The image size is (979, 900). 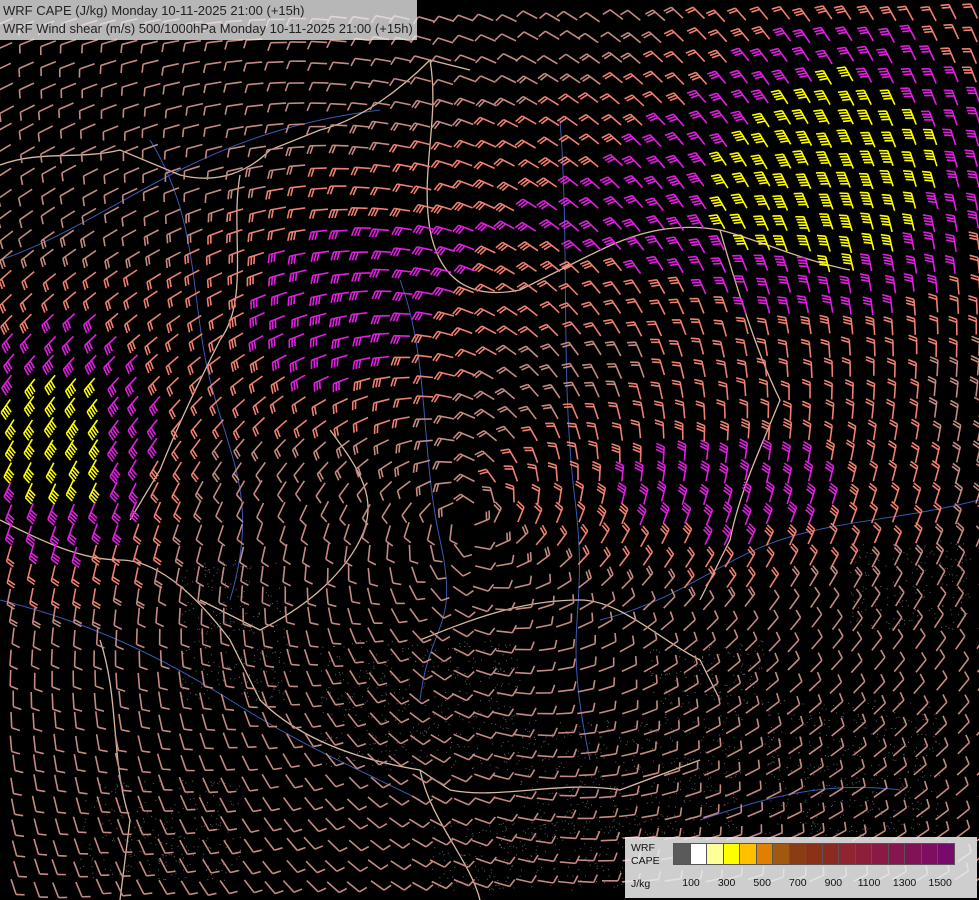 What do you see at coordinates (940, 883) in the screenshot?
I see `legend-tick-label: 1500` at bounding box center [940, 883].